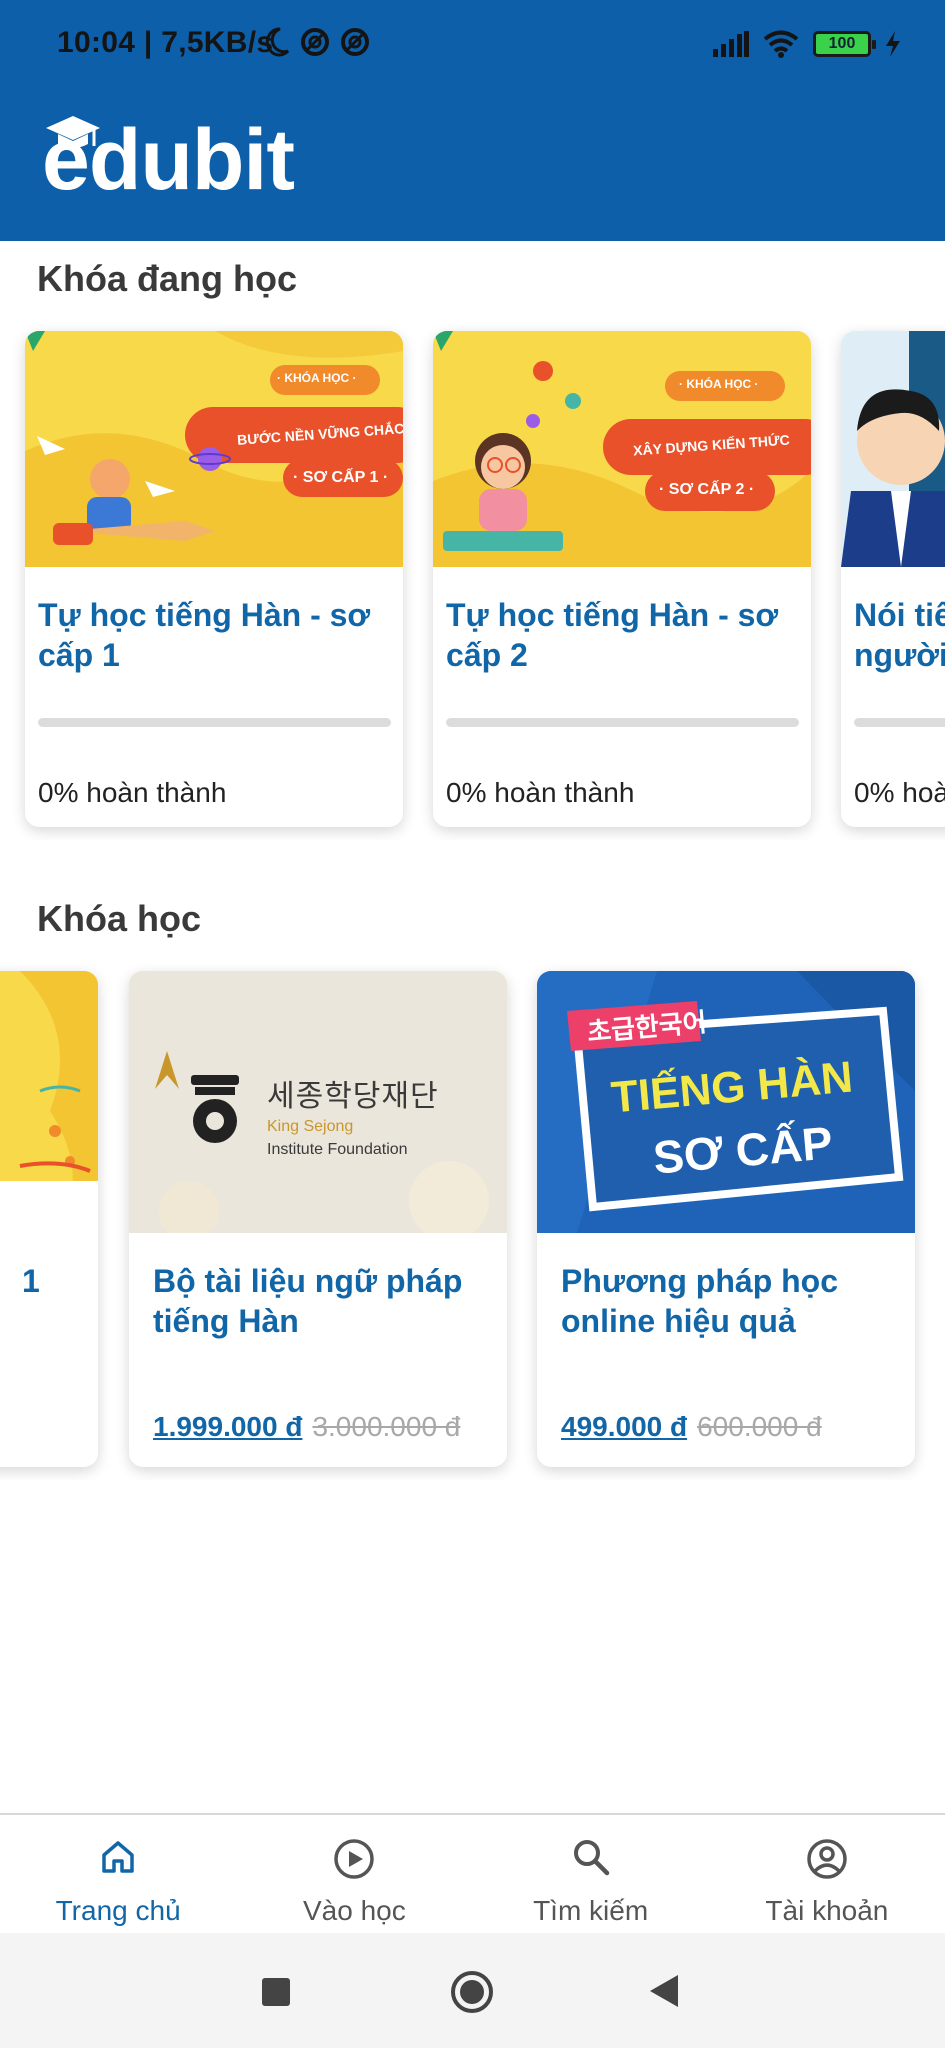 The height and width of the screenshot is (2048, 945). Describe the element at coordinates (827, 1859) in the screenshot. I see `account-icon` at that location.